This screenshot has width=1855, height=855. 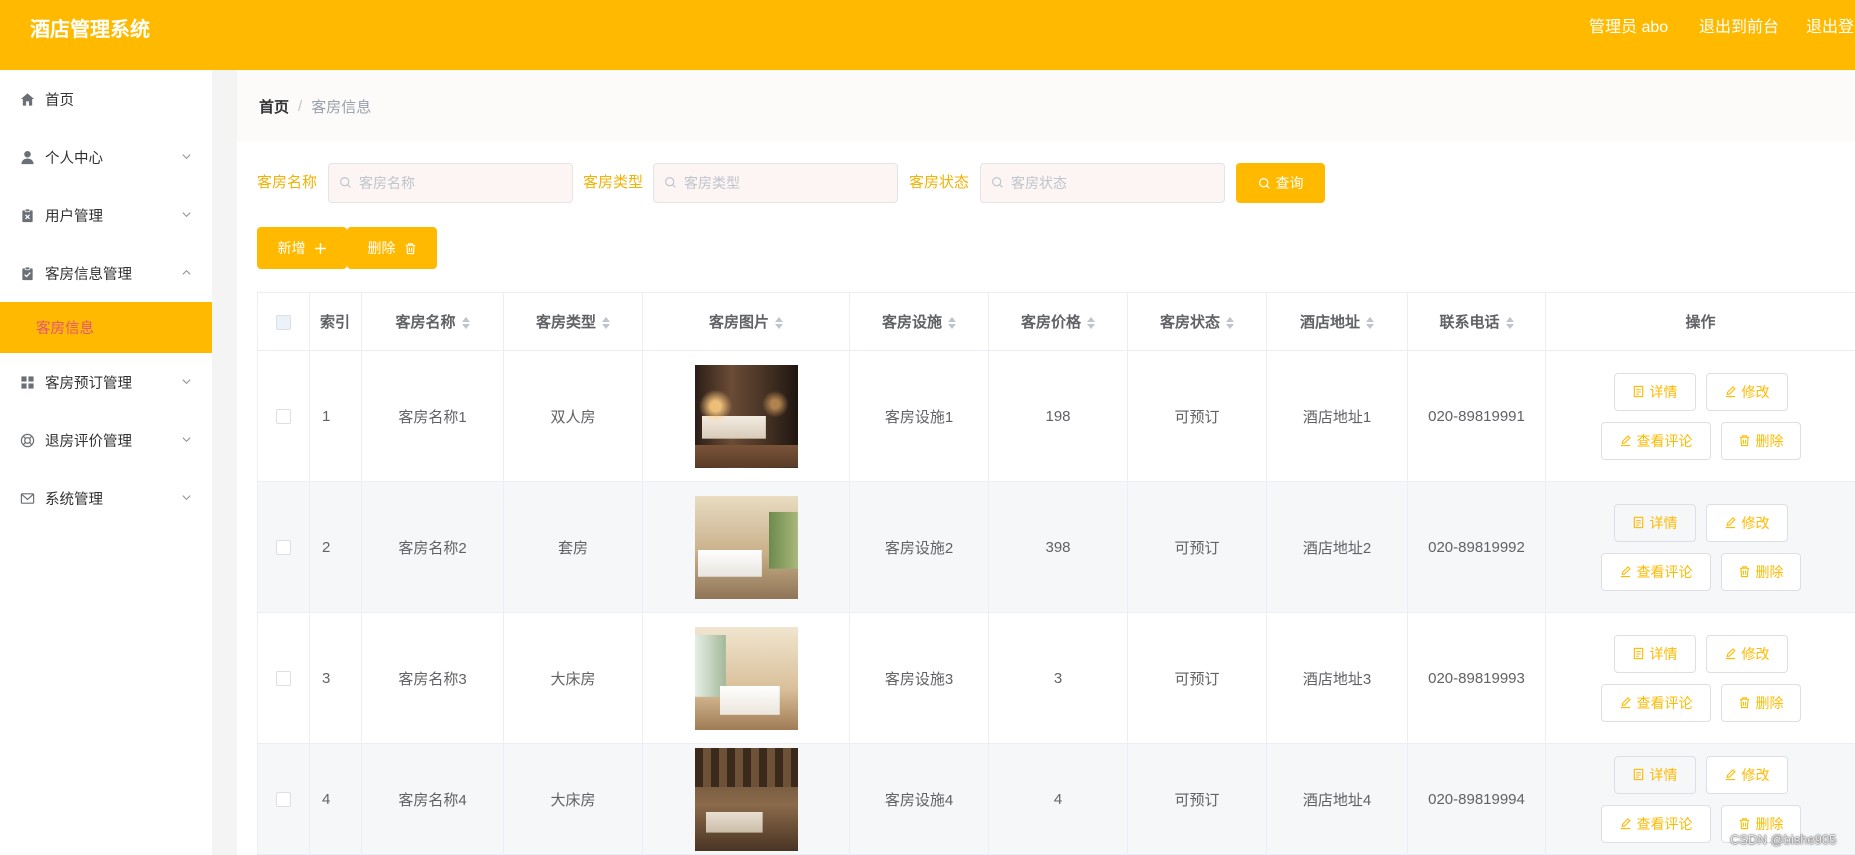 What do you see at coordinates (919, 678) in the screenshot?
I see `room-facility-cell: 客房设施3` at bounding box center [919, 678].